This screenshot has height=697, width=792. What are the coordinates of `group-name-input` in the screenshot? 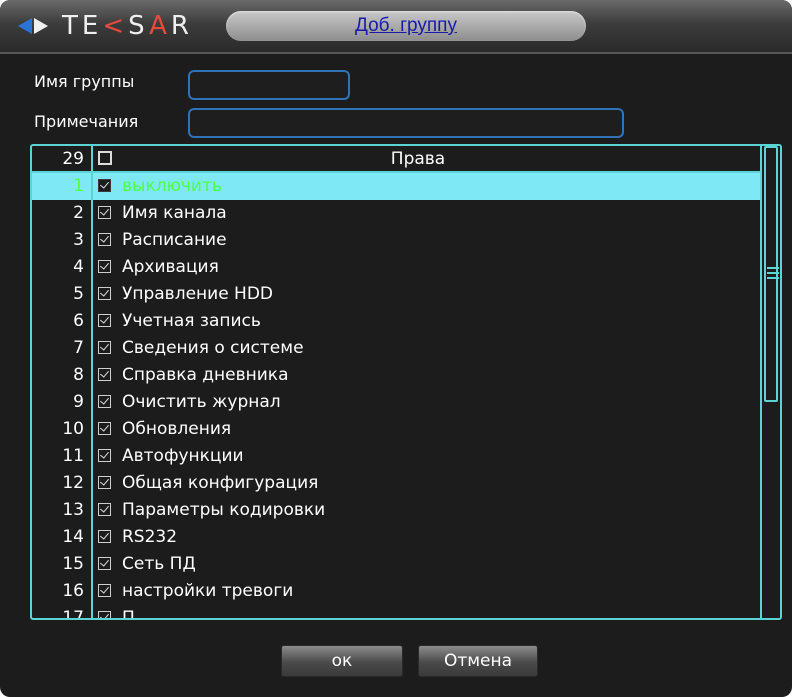 It's located at (269, 85).